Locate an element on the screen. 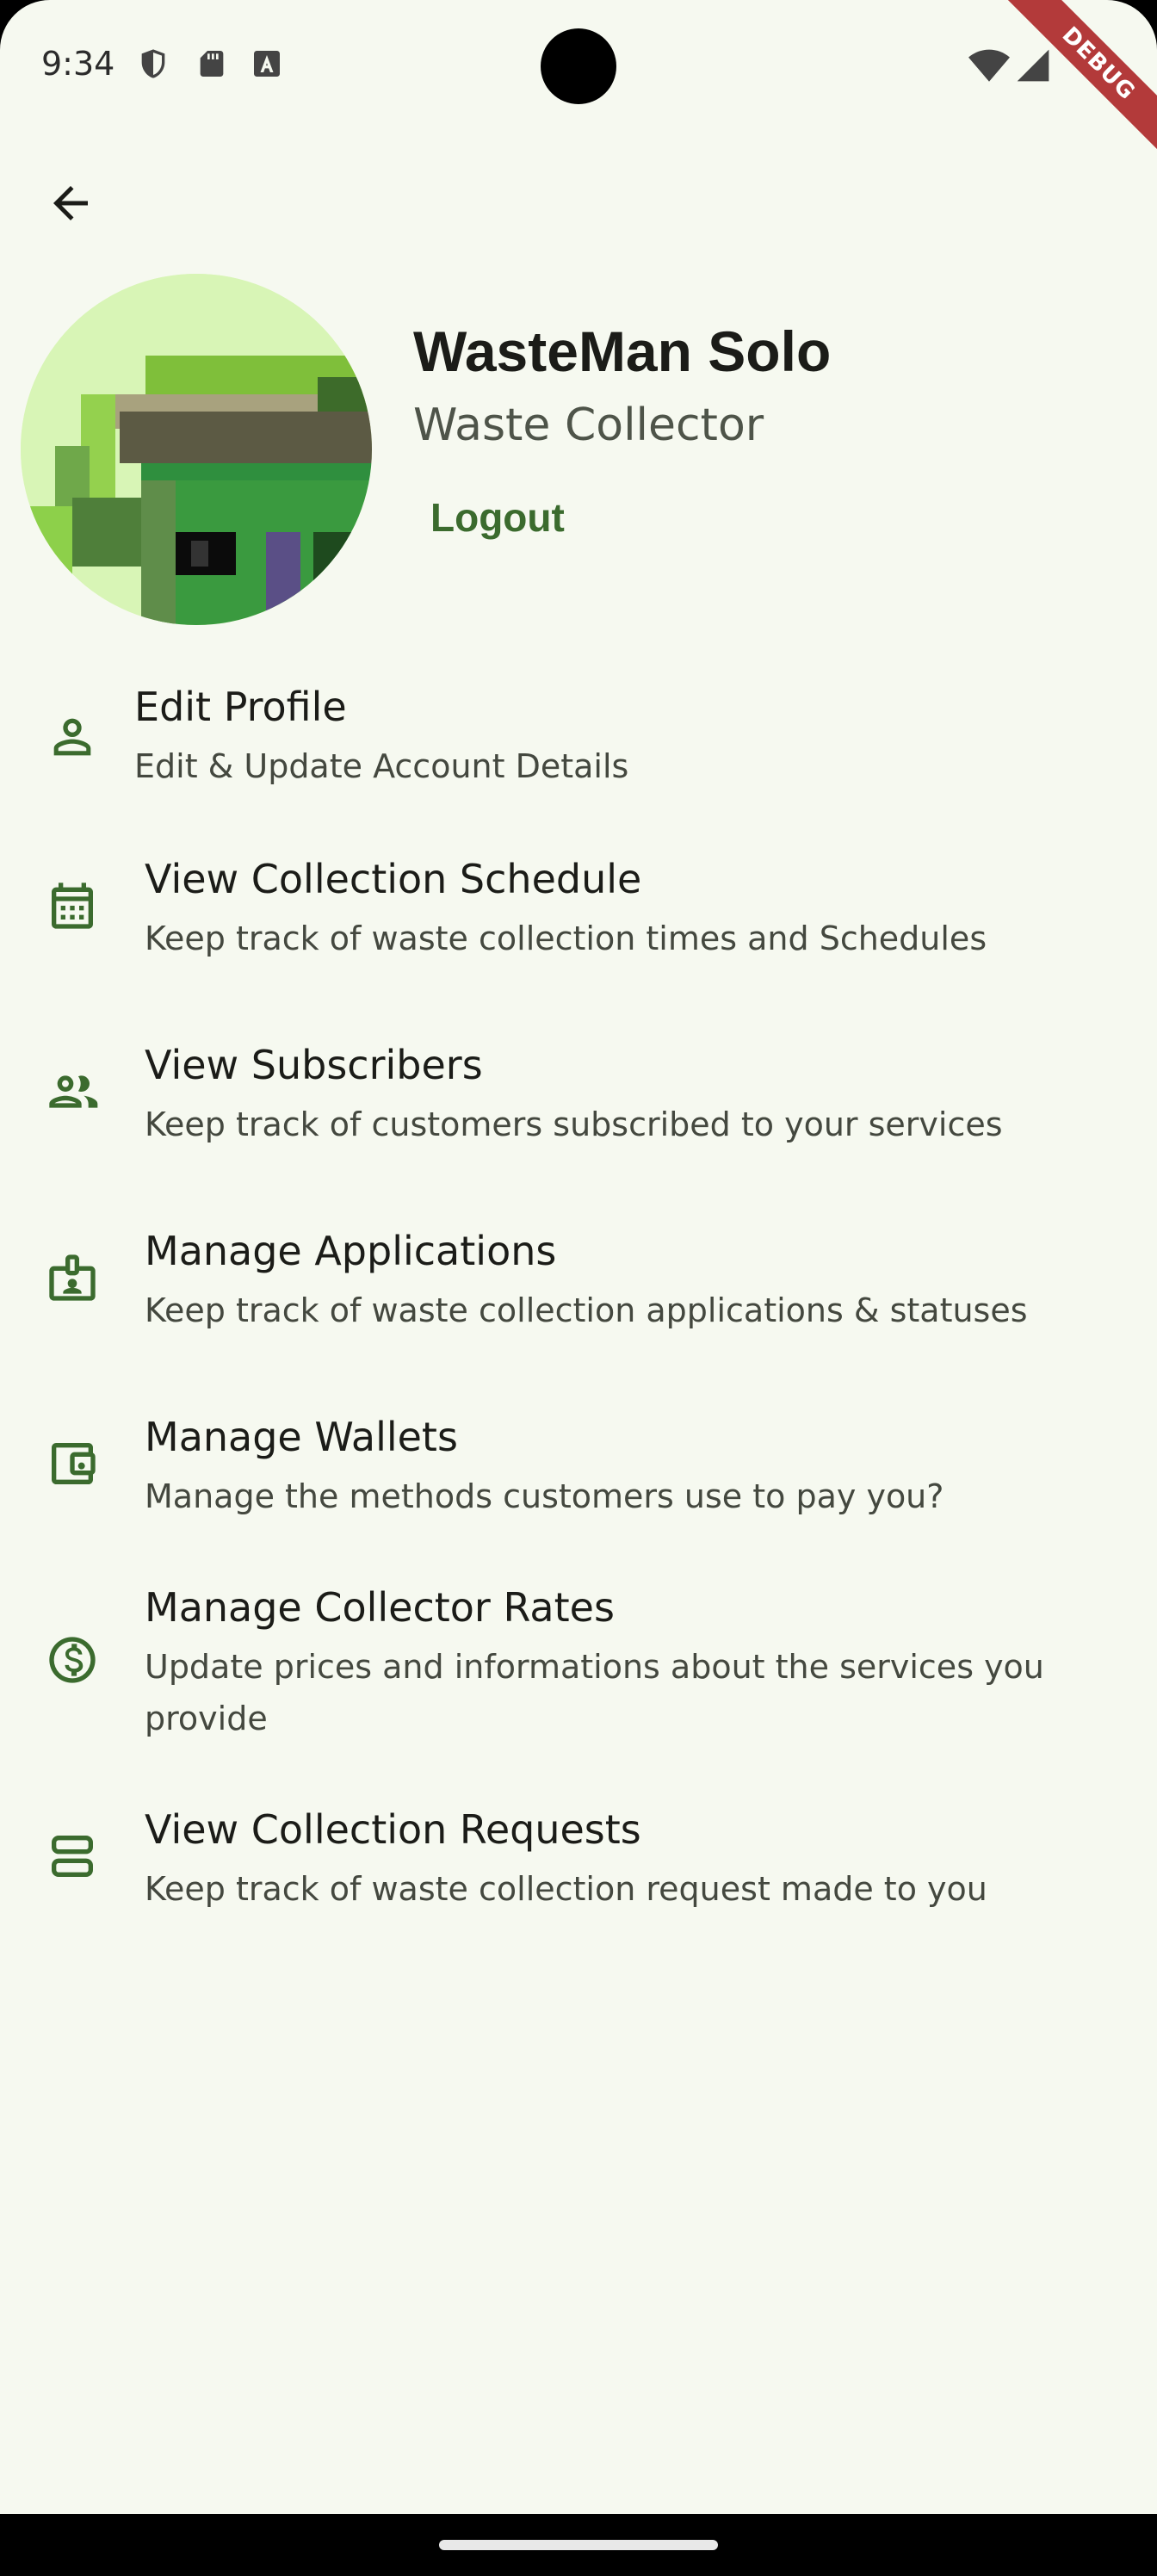 Image resolution: width=1157 pixels, height=2576 pixels. menu-item-title: View Collection Schedule is located at coordinates (393, 879).